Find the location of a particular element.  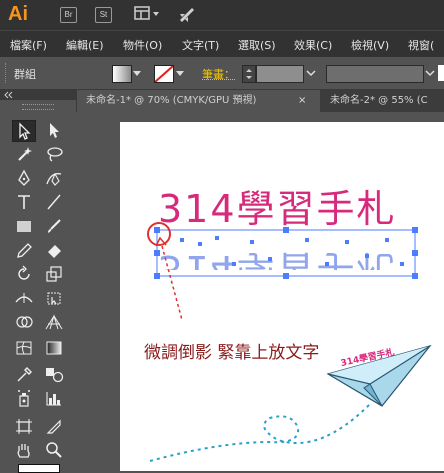

line-segment-icon is located at coordinates (54, 202).